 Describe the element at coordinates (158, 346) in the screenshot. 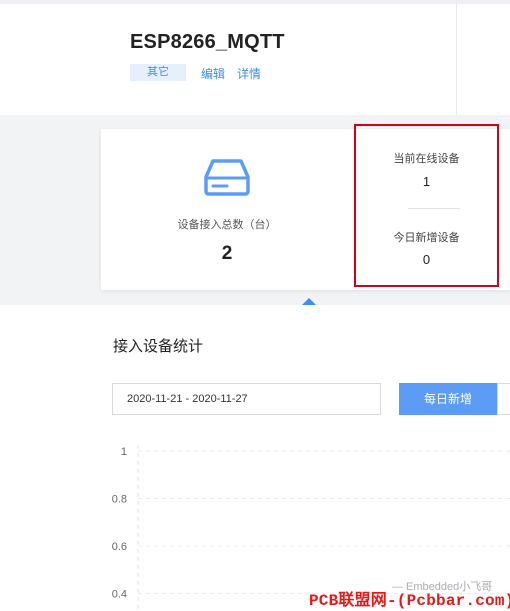

I see `section-title: 接入设备统计` at that location.